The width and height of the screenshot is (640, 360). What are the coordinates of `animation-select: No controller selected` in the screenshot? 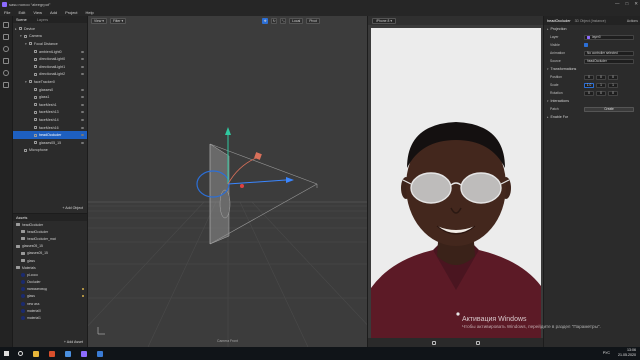 It's located at (609, 53).